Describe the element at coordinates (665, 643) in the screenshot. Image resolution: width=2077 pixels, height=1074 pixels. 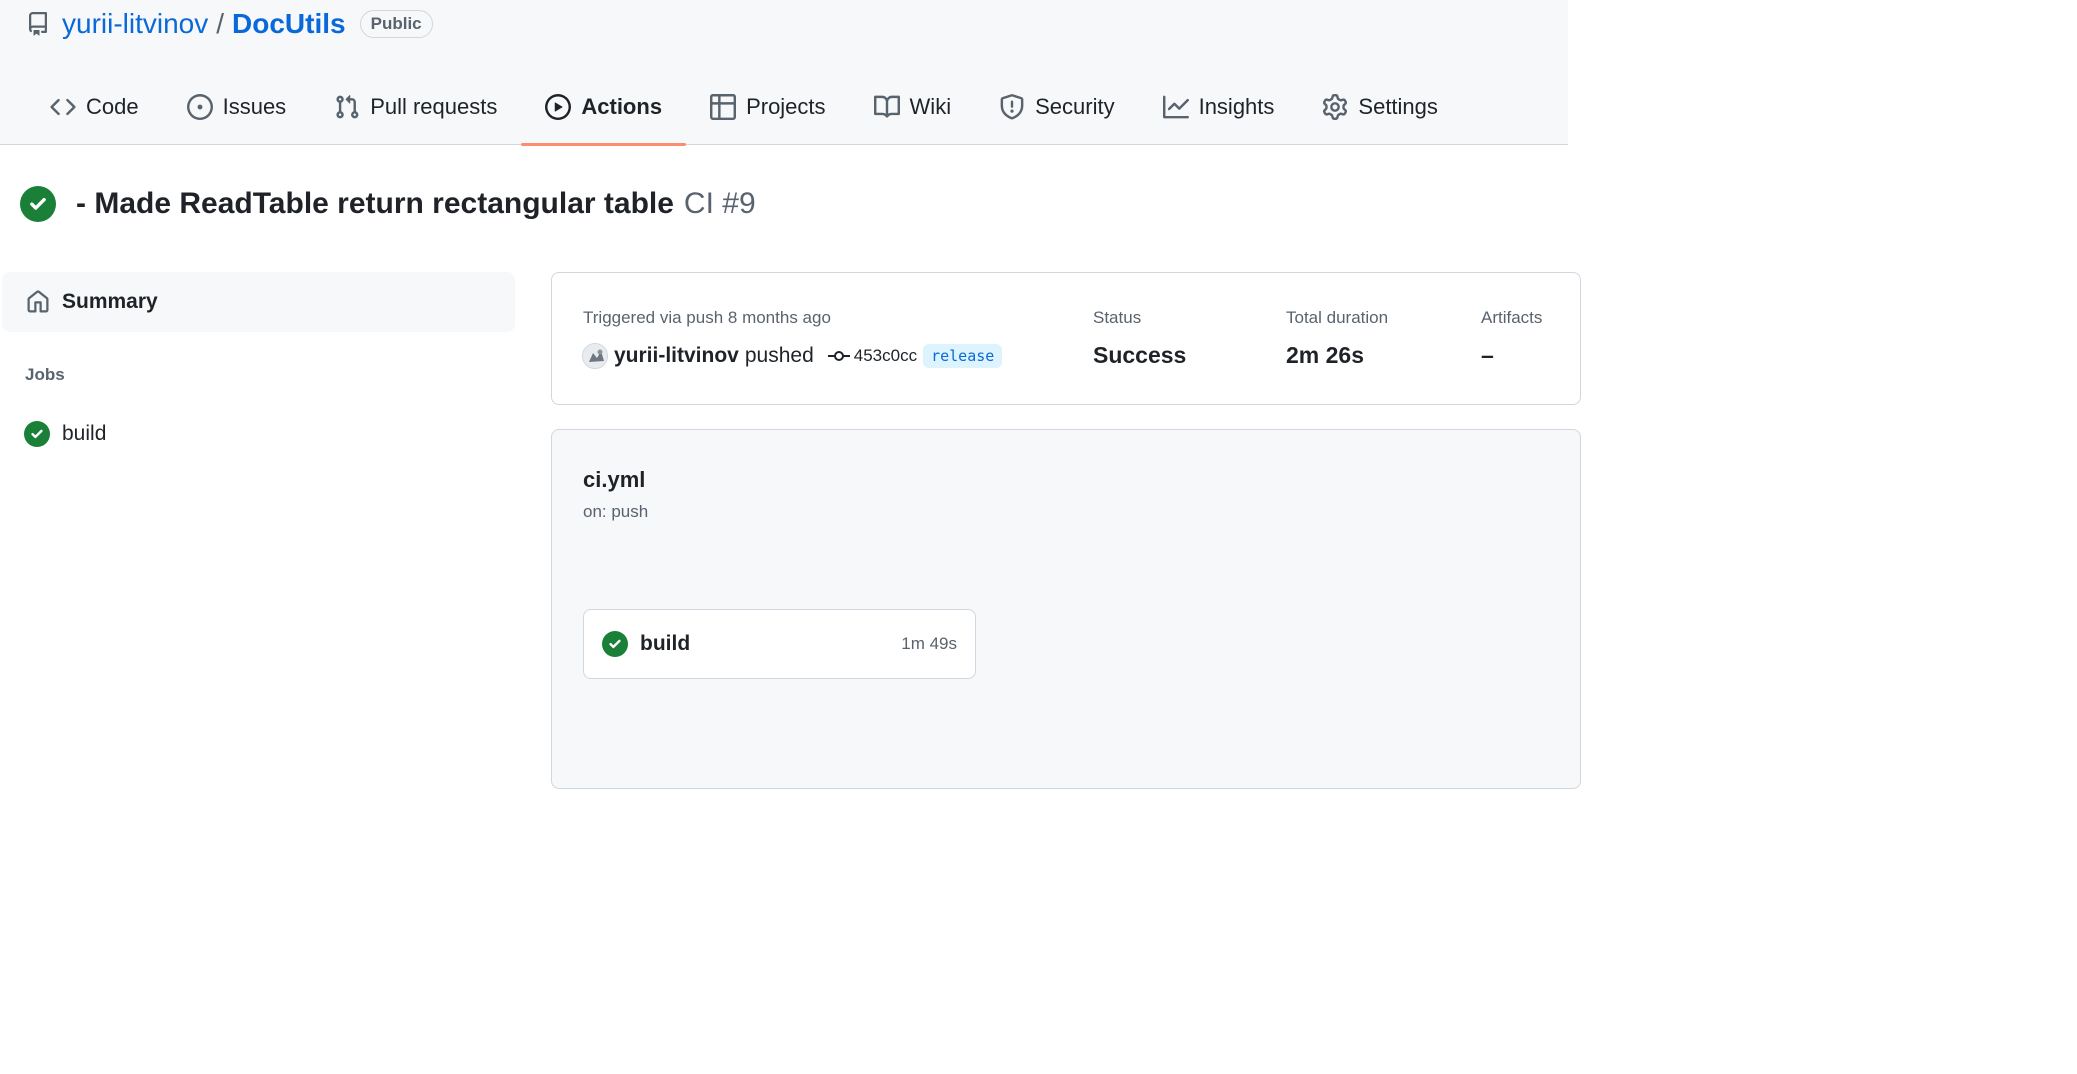
I see `job-node-name: build` at that location.